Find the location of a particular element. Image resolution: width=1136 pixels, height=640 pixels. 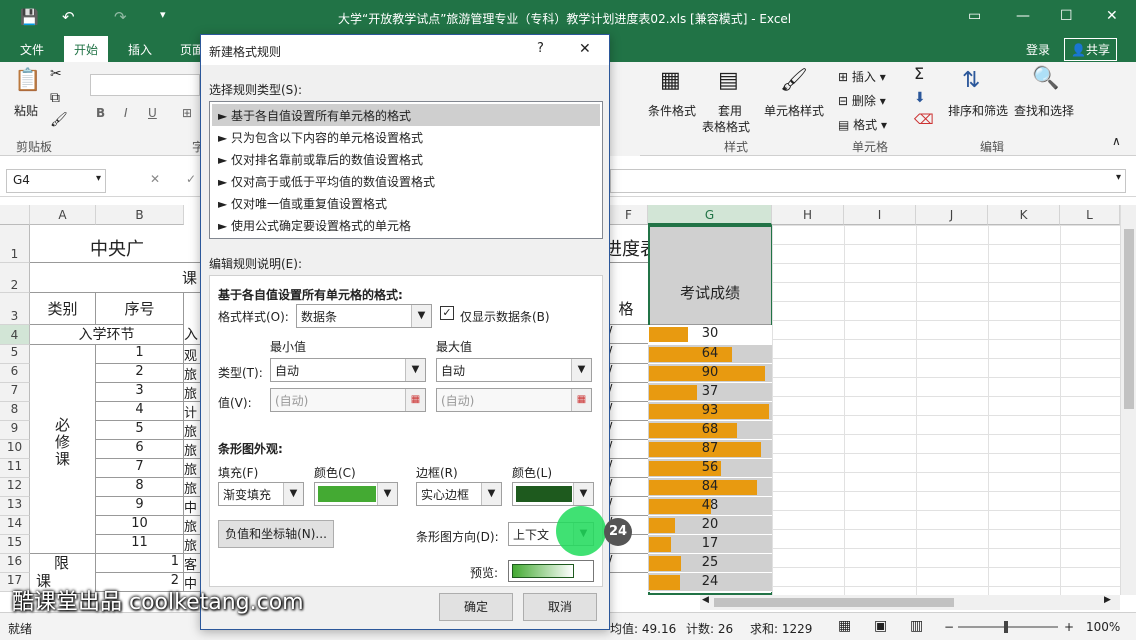

number-cell: 6 is located at coordinates (140, 449).